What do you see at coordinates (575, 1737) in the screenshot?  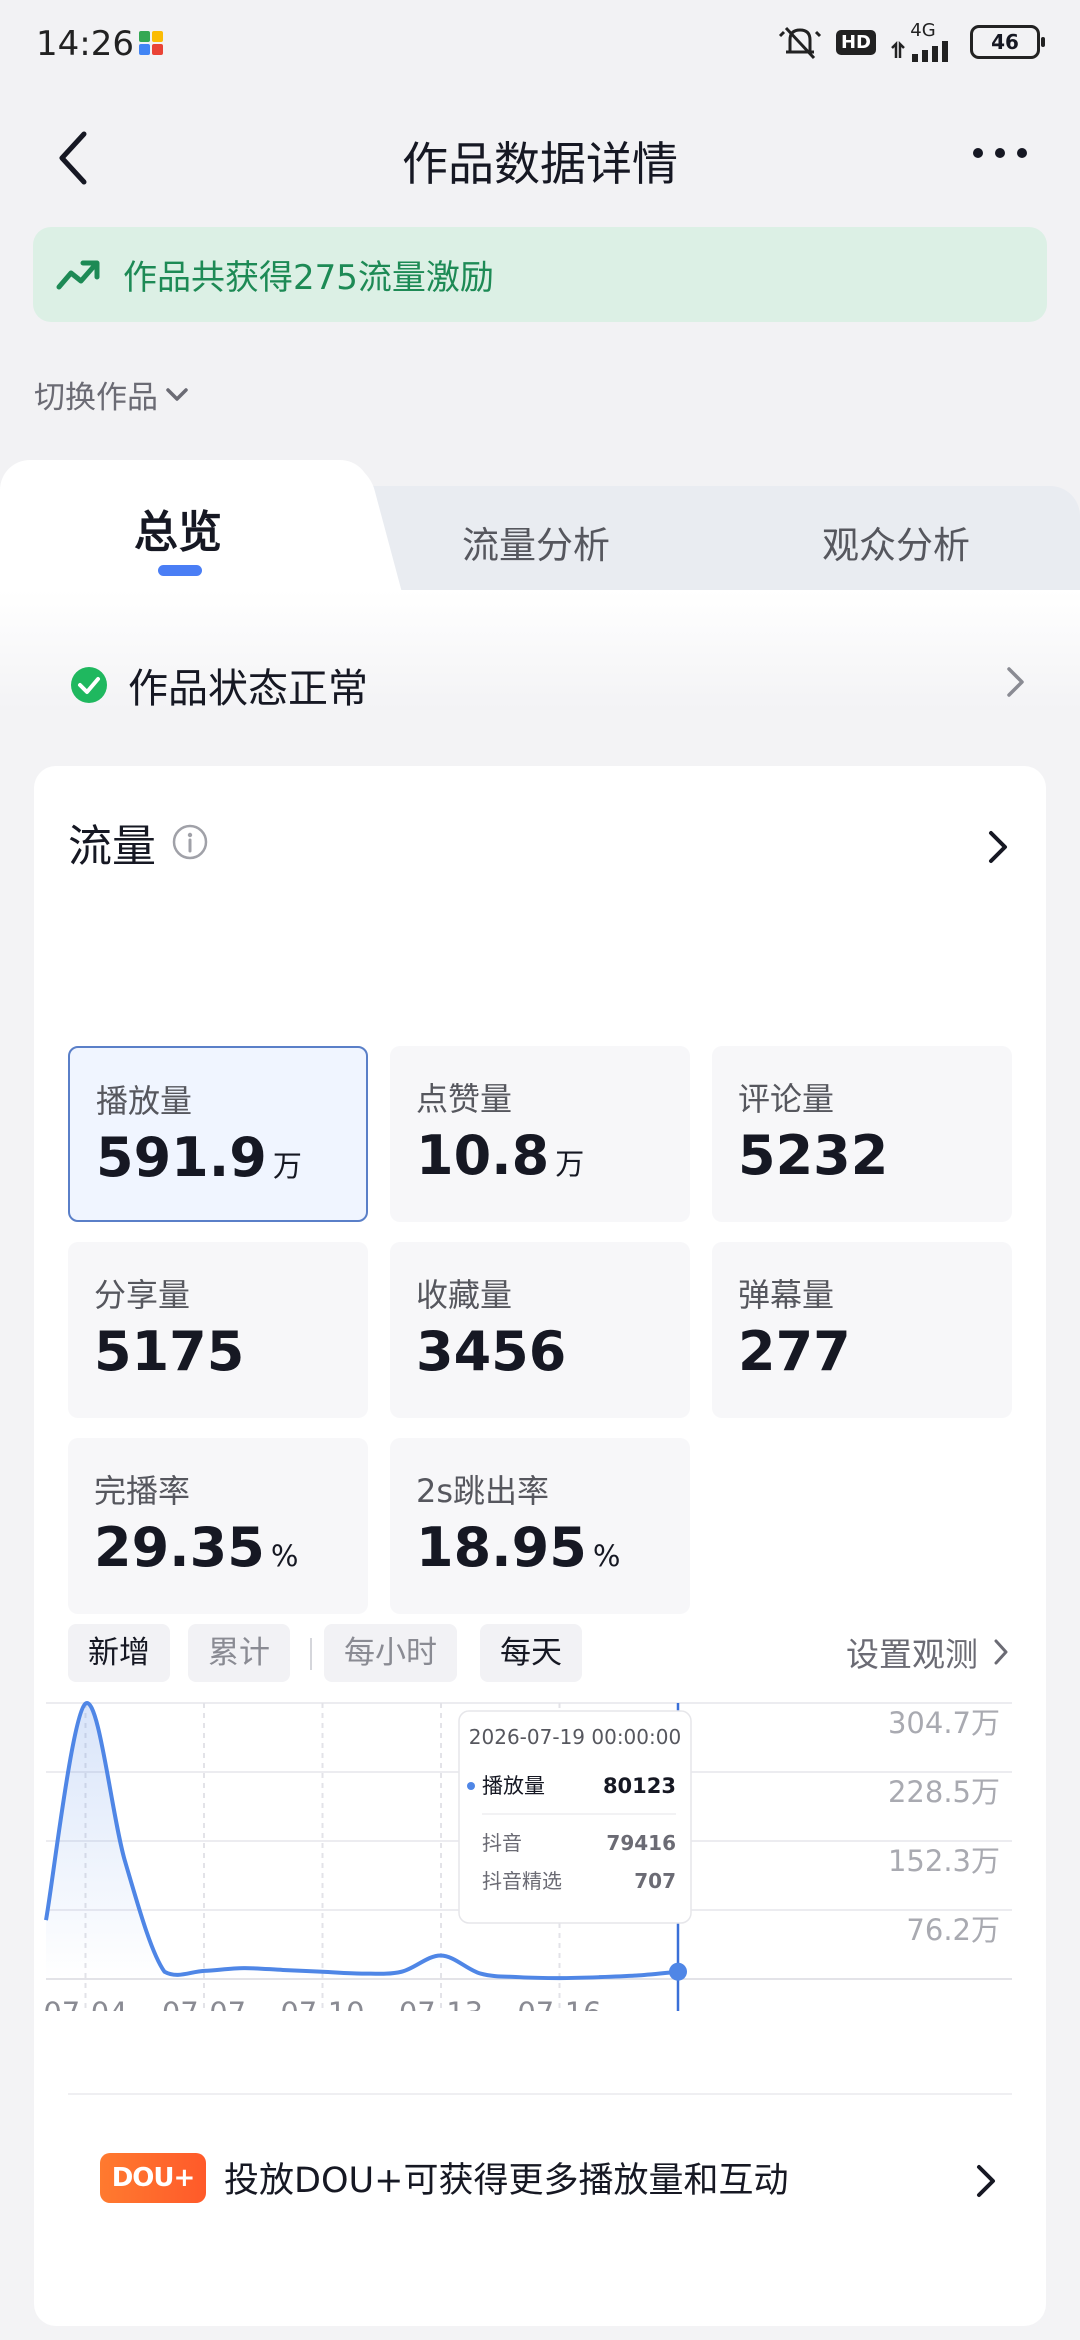 I see `tooltip-date: 2026-07-19 00:00:00` at bounding box center [575, 1737].